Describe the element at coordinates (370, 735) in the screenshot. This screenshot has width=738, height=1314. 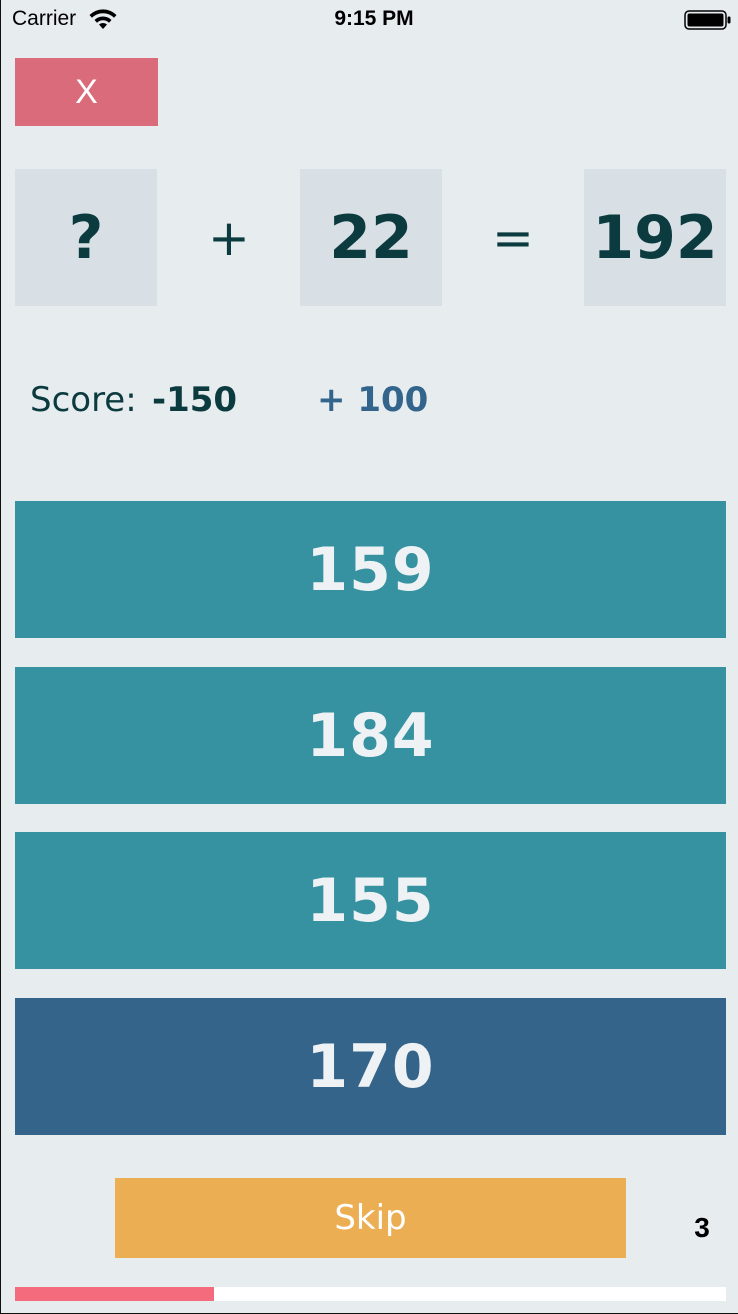
I see `answer-button-2: 184` at that location.